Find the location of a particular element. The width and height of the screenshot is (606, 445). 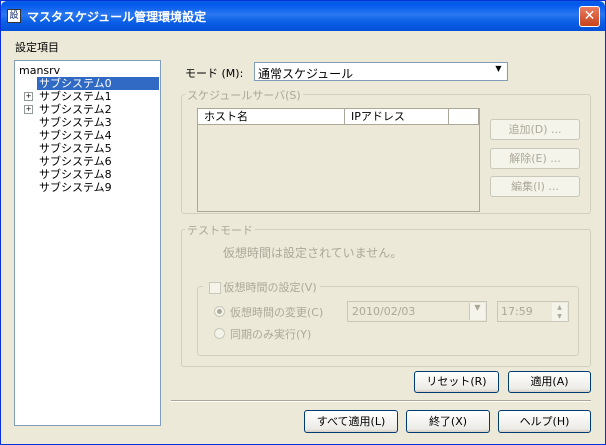

exit-button: 終了(X) is located at coordinates (448, 421).